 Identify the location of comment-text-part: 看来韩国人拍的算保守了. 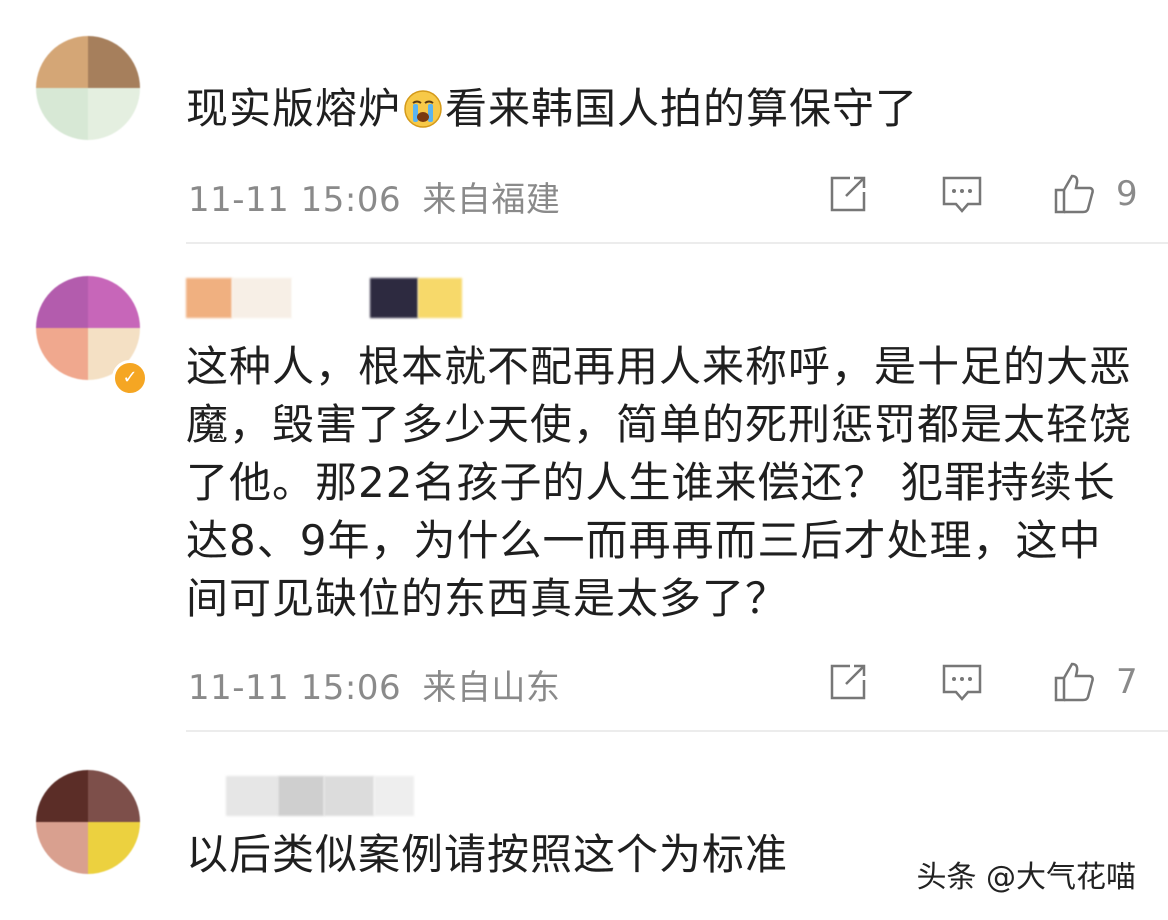
(682, 108).